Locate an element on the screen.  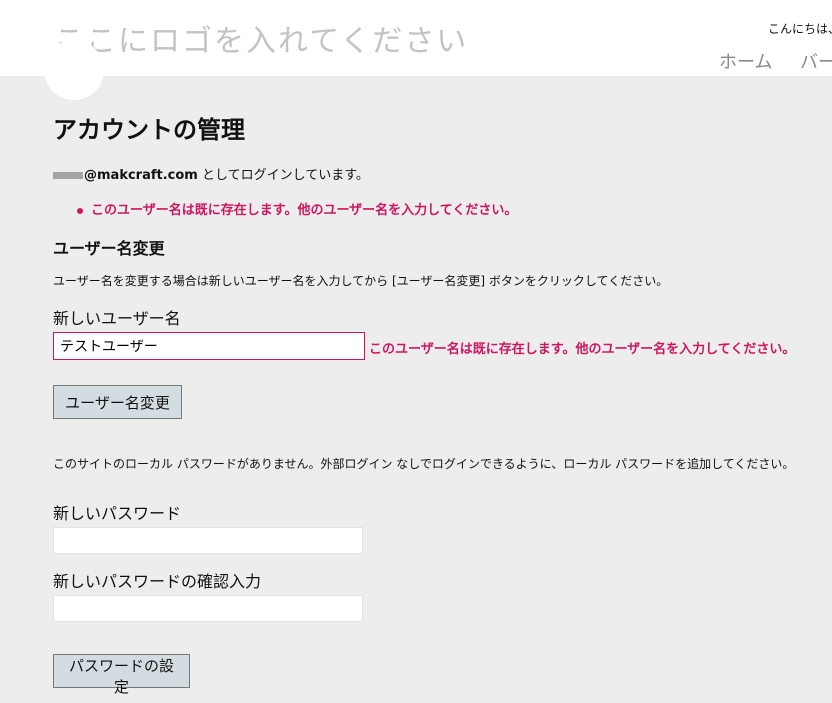
nav-home-link: ホーム is located at coordinates (745, 61).